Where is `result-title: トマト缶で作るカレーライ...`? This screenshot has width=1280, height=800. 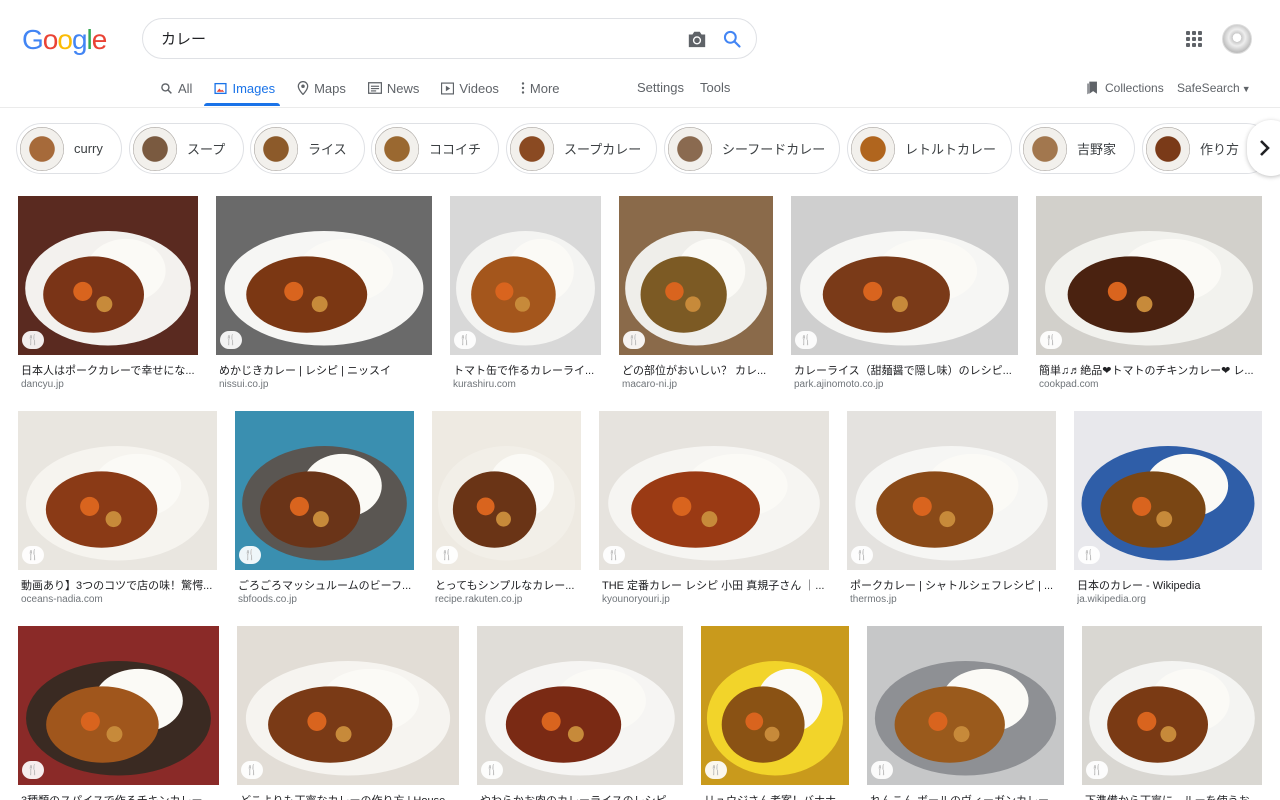 result-title: トマト缶で作るカレーライ... is located at coordinates (526, 370).